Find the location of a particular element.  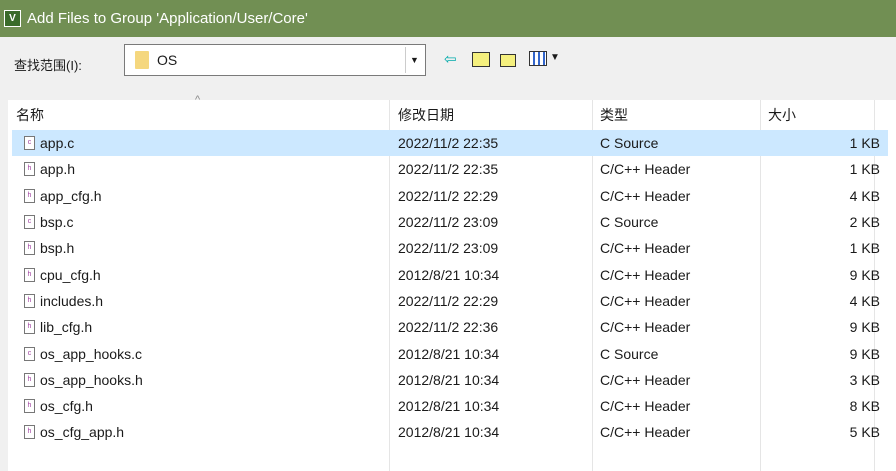

folder-icon is located at coordinates (142, 60).